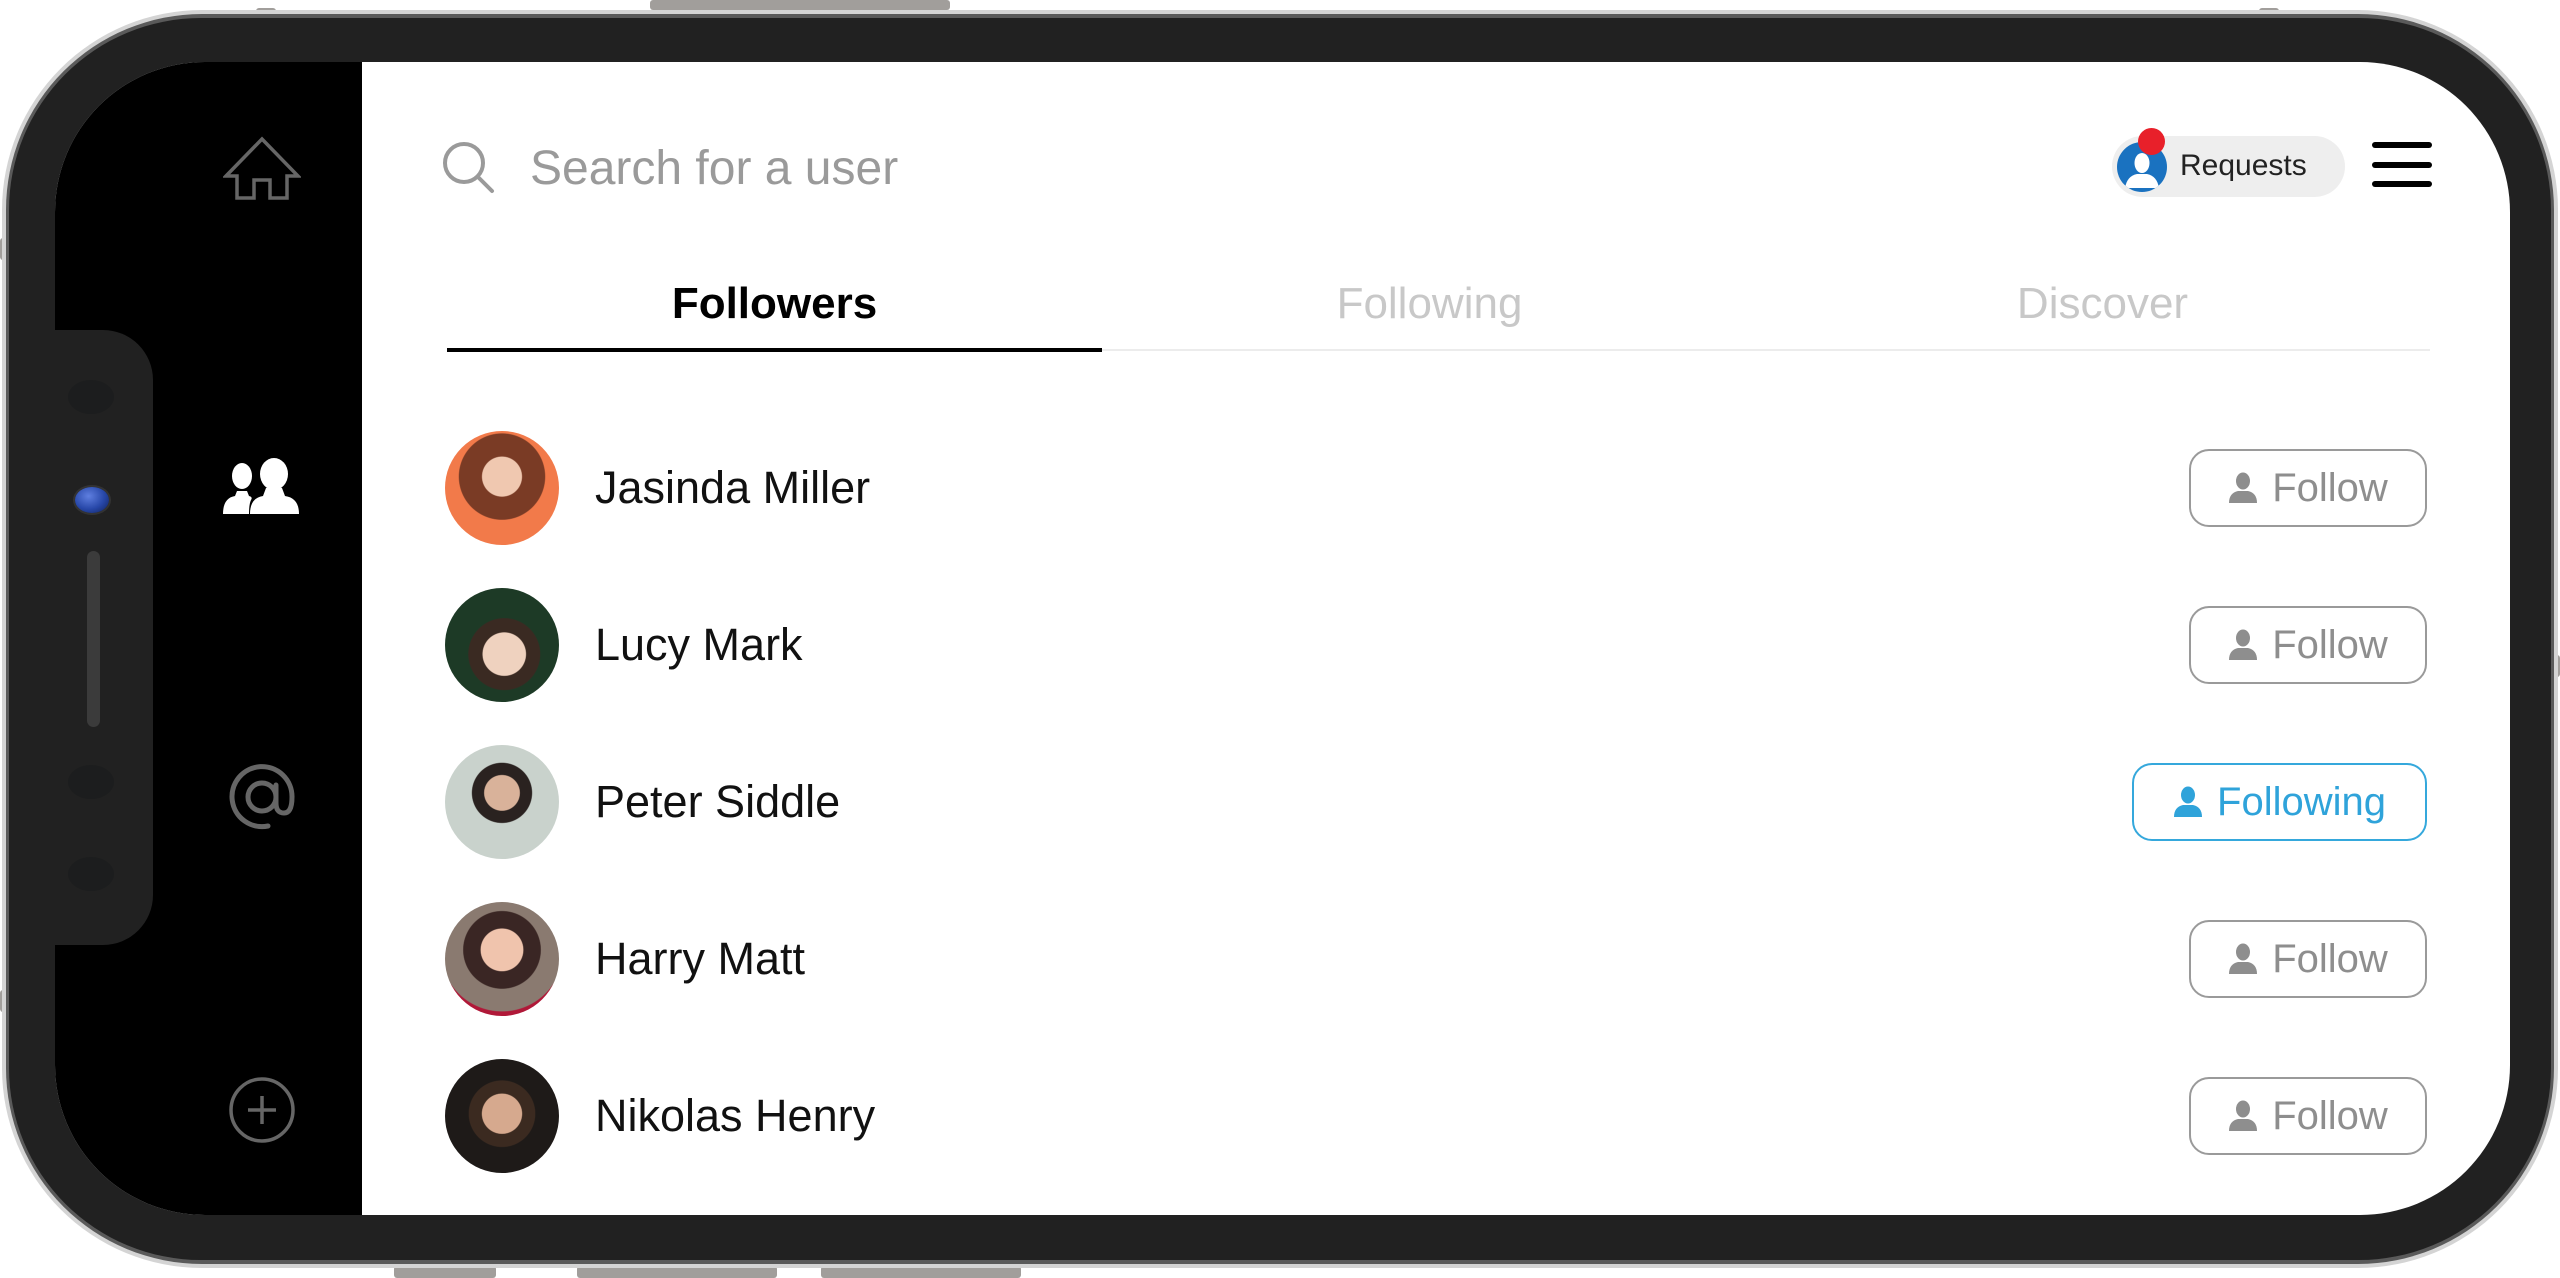  What do you see at coordinates (699, 645) in the screenshot?
I see `user-name: Lucy Mark` at bounding box center [699, 645].